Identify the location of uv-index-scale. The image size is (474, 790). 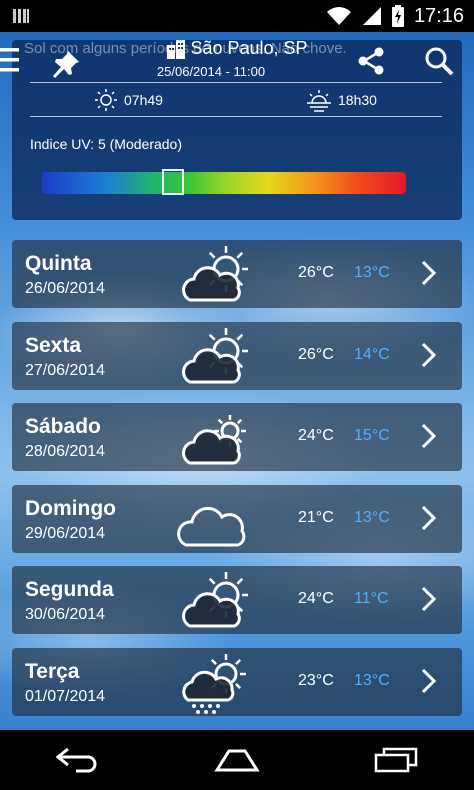
(224, 182).